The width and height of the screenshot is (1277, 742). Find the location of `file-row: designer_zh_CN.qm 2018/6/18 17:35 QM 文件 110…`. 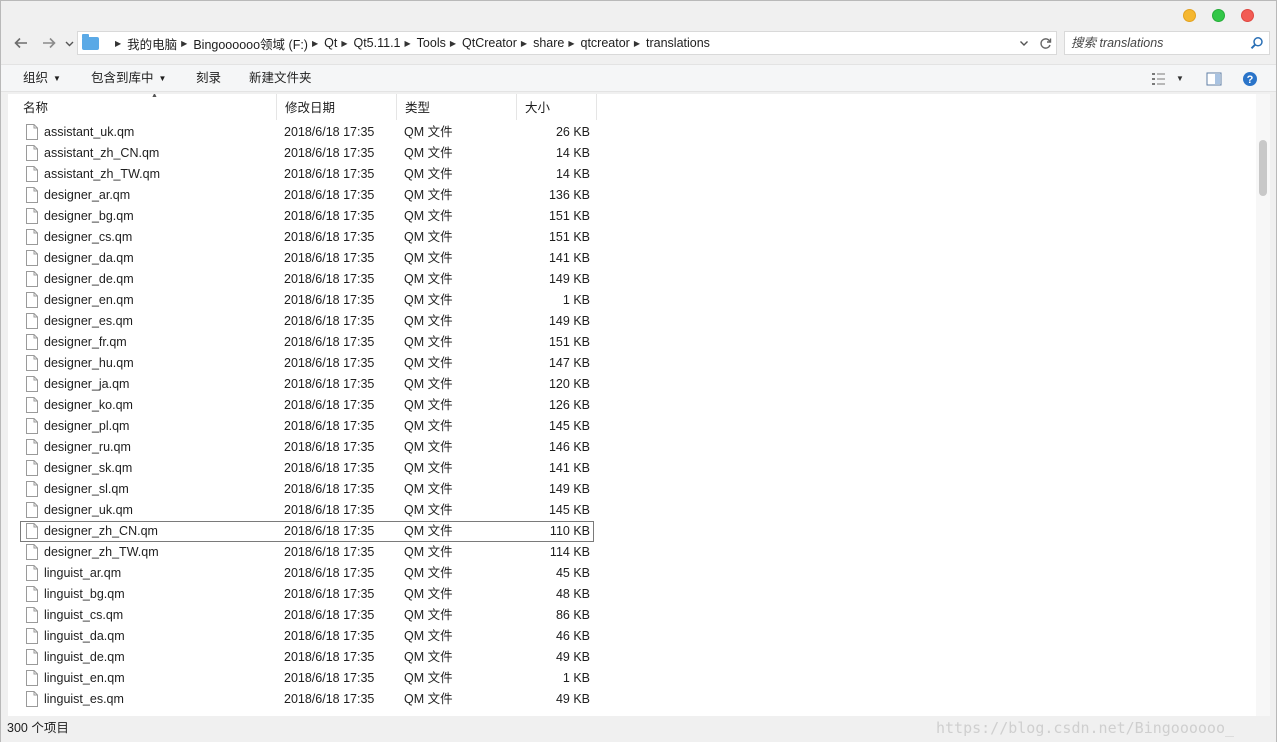

file-row: designer_zh_CN.qm 2018/6/18 17:35 QM 文件 110… is located at coordinates (632, 531).